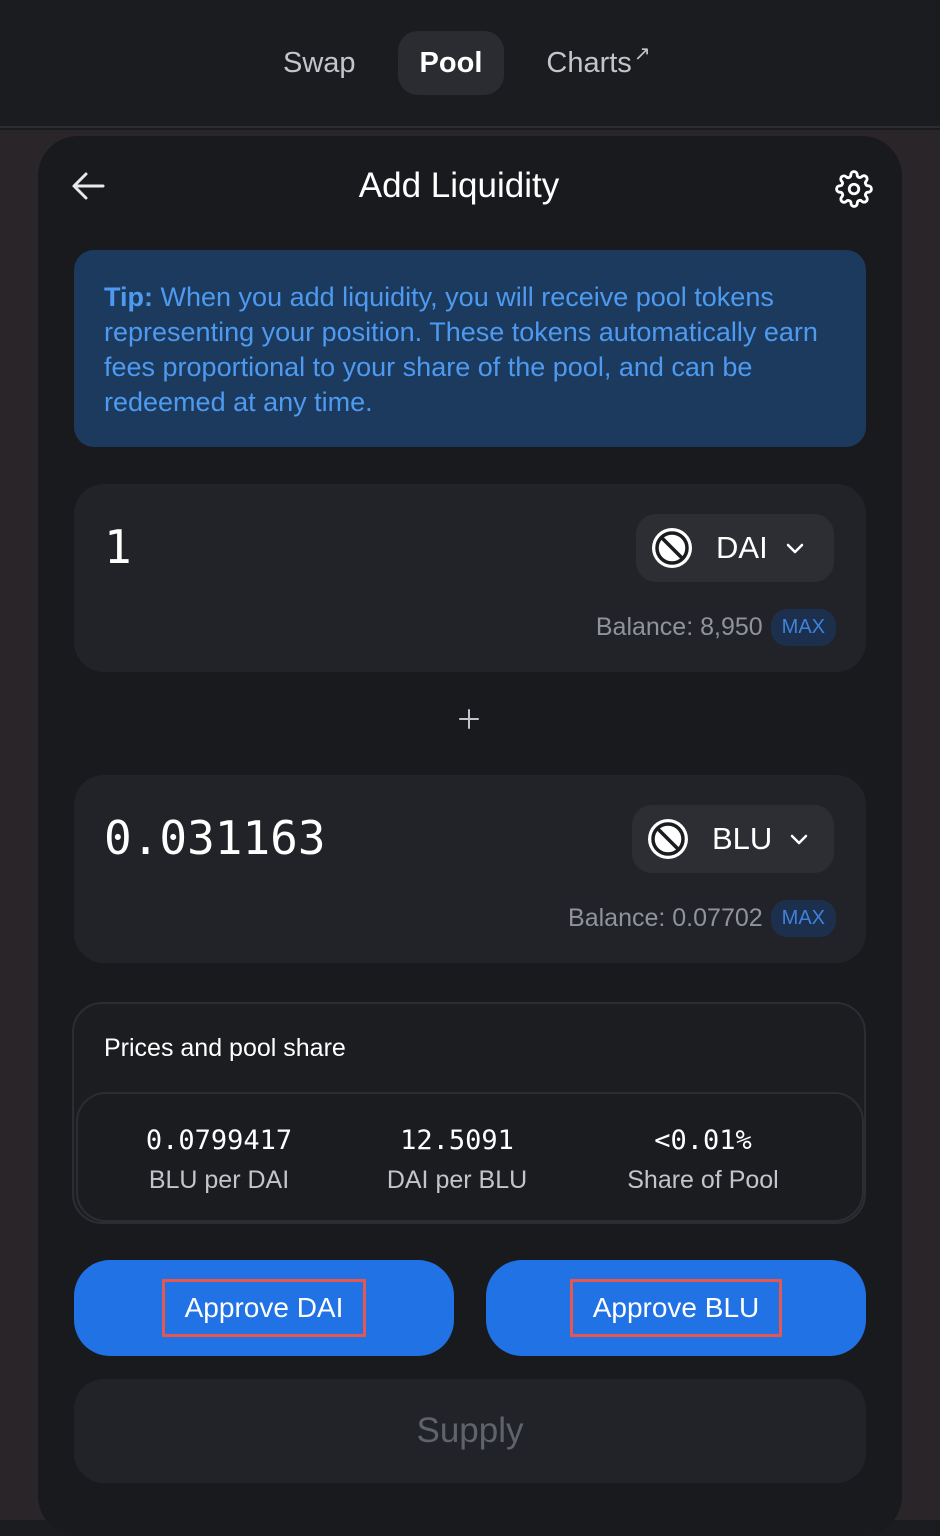  Describe the element at coordinates (672, 548) in the screenshot. I see `token-a-unknown-icon` at that location.